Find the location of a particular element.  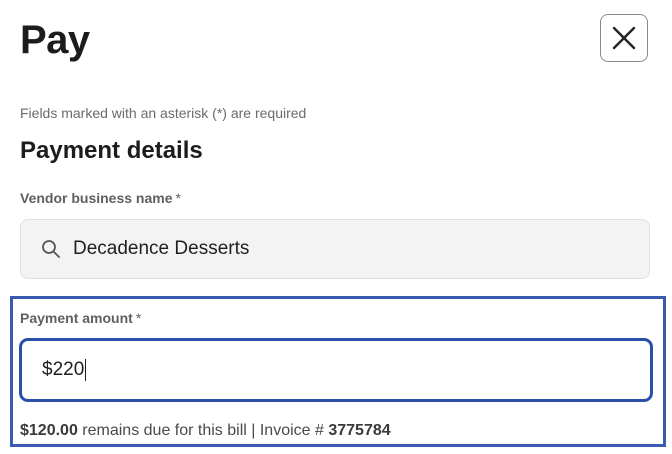

close-icon is located at coordinates (624, 38).